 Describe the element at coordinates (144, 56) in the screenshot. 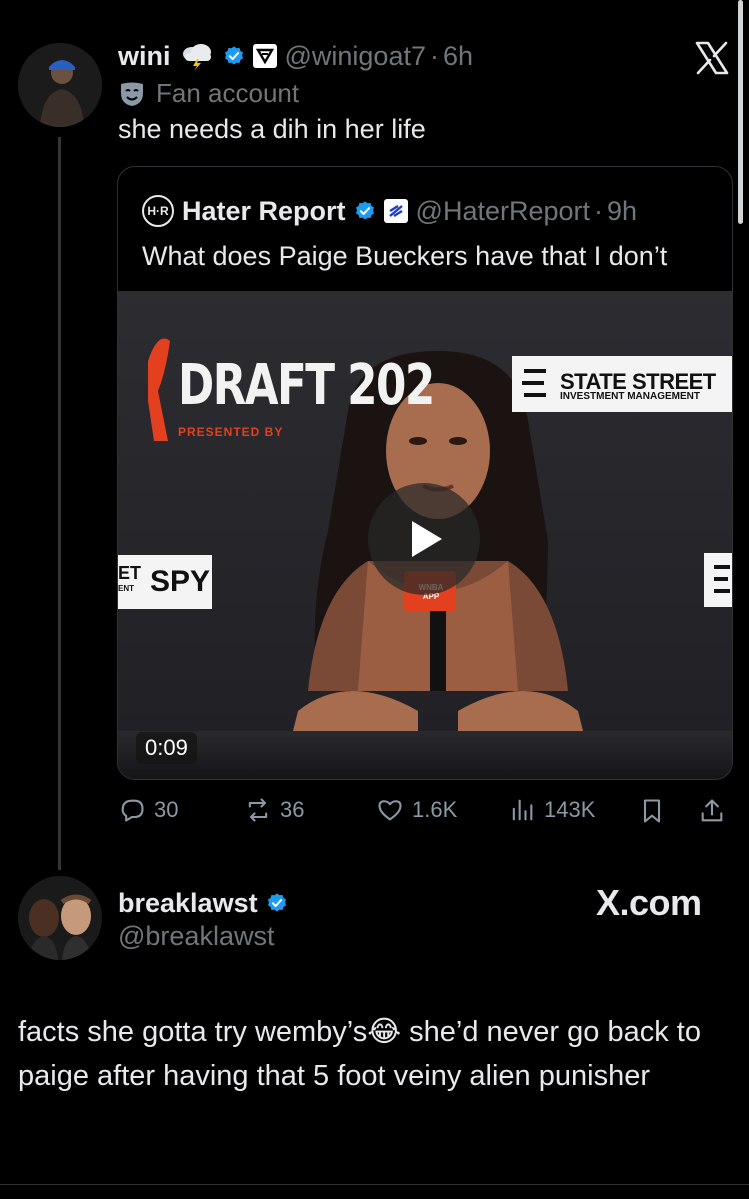

I see `author-name: wini` at that location.